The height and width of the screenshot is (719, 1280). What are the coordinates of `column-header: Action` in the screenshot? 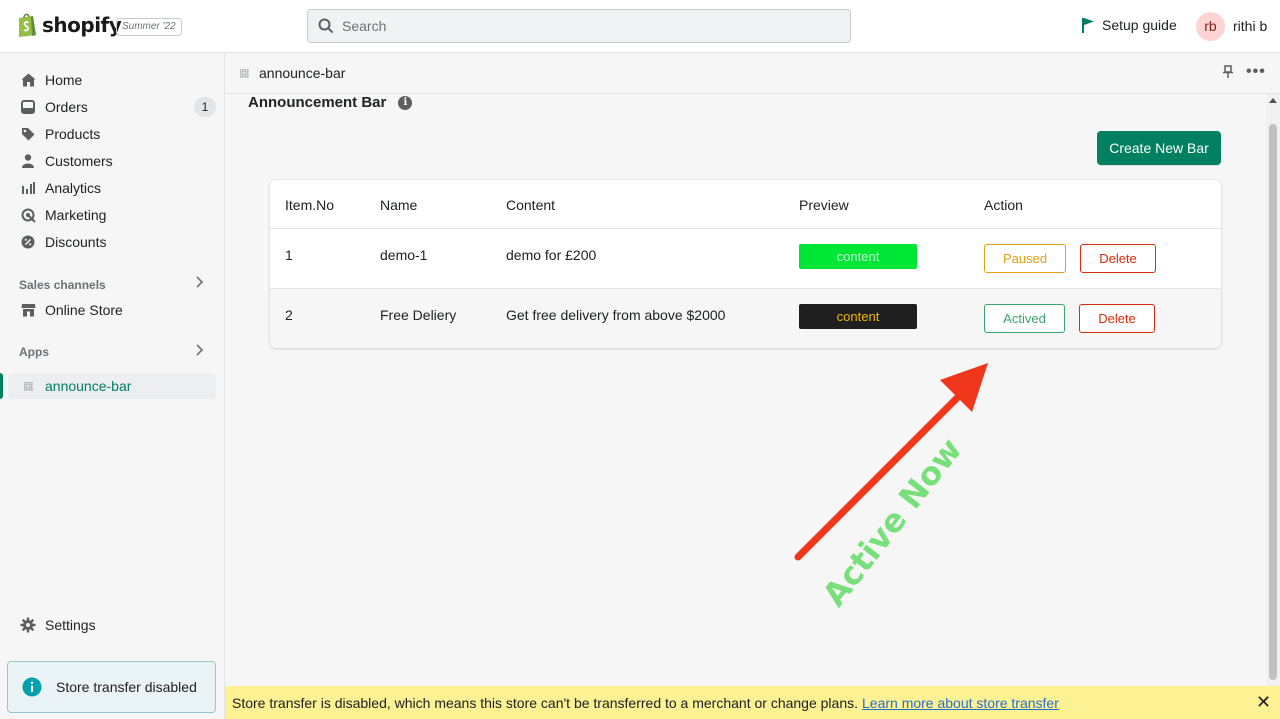 It's located at (1003, 205).